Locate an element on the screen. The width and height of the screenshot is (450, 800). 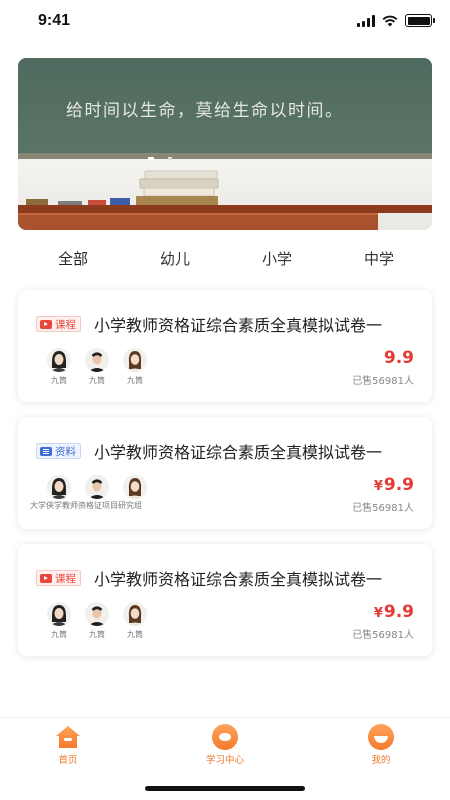
tab-label: 小学 is located at coordinates (276, 259).